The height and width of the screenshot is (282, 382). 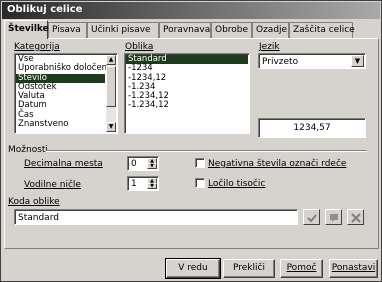 I want to click on leading-zeros-label: Vodilne ničle, so click(x=52, y=185).